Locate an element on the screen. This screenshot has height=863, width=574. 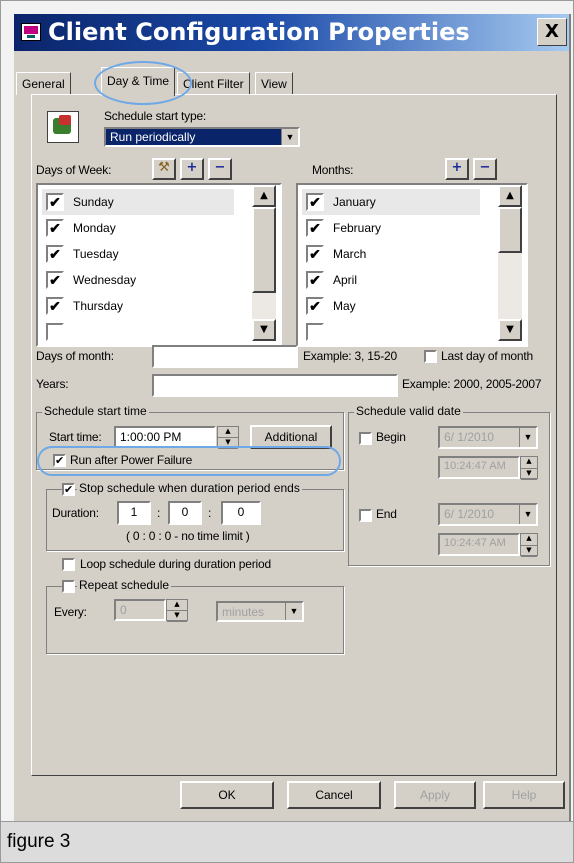
checkbox-sunday: ✔ is located at coordinates (55, 202).